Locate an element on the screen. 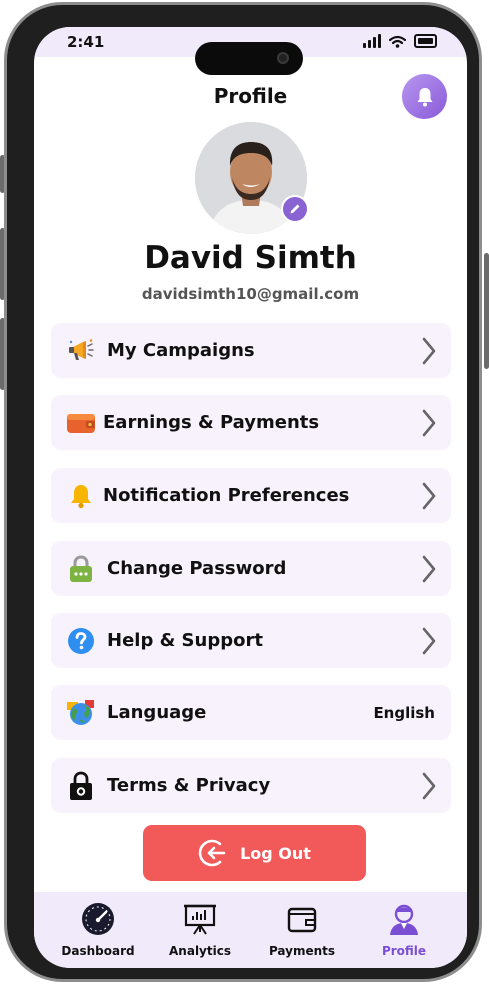  presentation-chart-icon is located at coordinates (200, 919).